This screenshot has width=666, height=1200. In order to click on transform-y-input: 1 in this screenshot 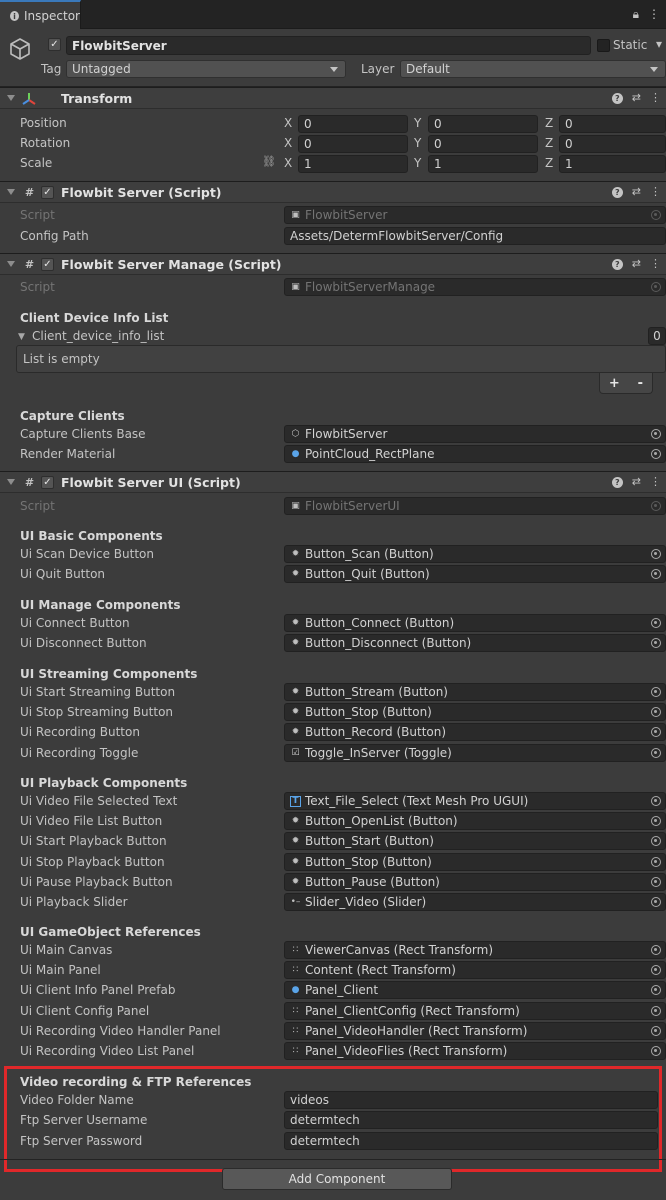, I will do `click(483, 164)`.